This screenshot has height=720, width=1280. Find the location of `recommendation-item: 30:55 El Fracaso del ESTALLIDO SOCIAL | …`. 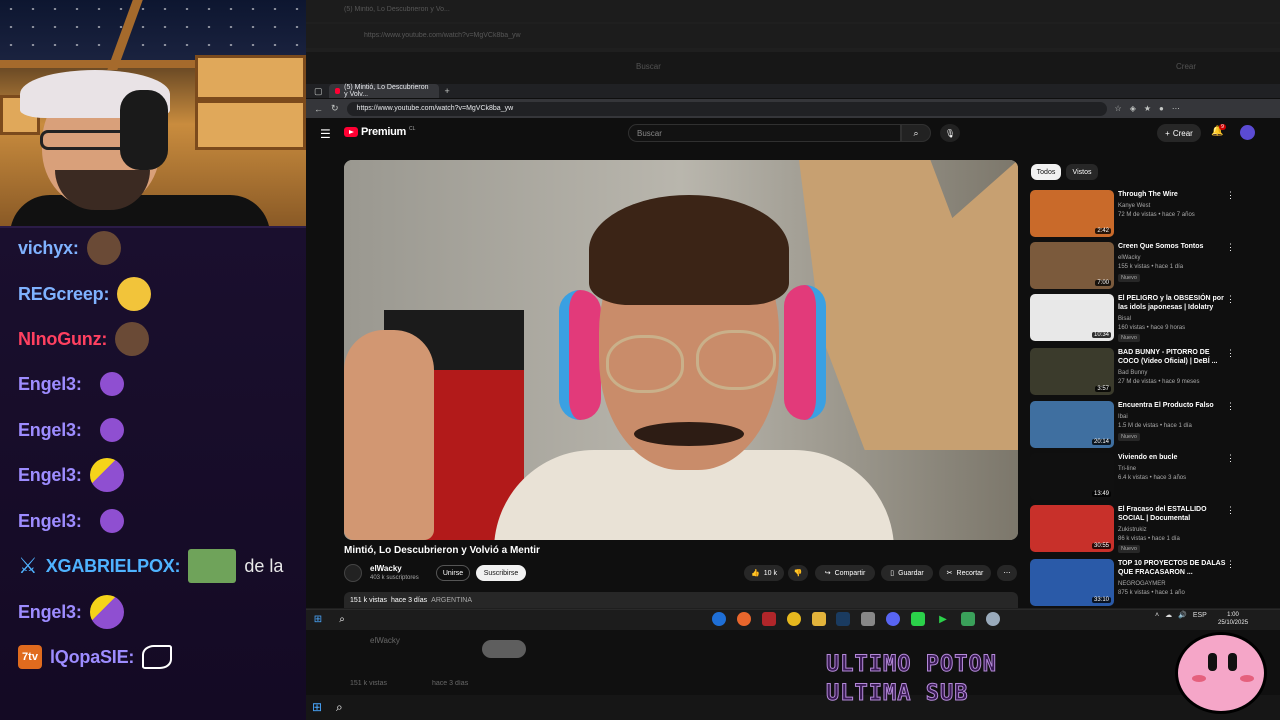

recommendation-item: 30:55 El Fracaso del ESTALLIDO SOCIAL | … is located at coordinates (1147, 529).